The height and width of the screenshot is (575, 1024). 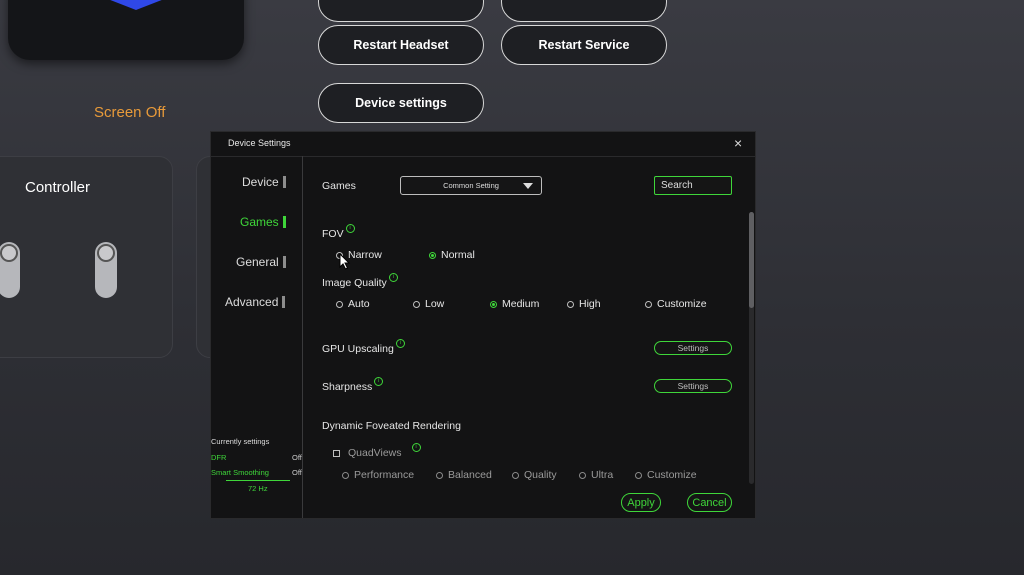 I want to click on sharpness-label: Sharpness i, so click(x=353, y=385).